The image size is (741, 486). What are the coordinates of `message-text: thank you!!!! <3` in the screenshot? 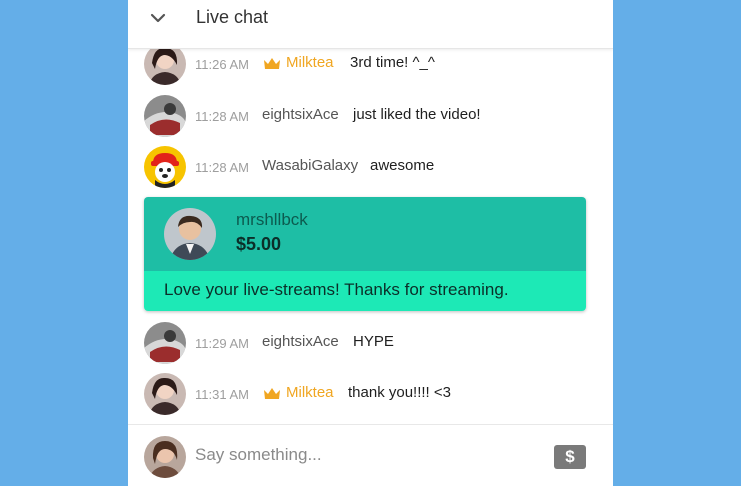 It's located at (399, 392).